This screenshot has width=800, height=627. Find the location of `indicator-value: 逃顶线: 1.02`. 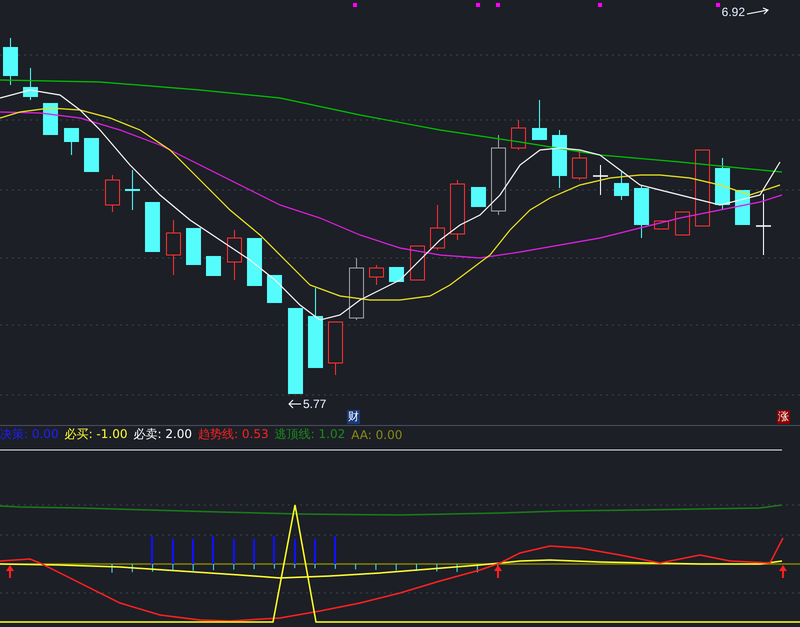

indicator-value: 逃顶线: 1.02 is located at coordinates (310, 434).